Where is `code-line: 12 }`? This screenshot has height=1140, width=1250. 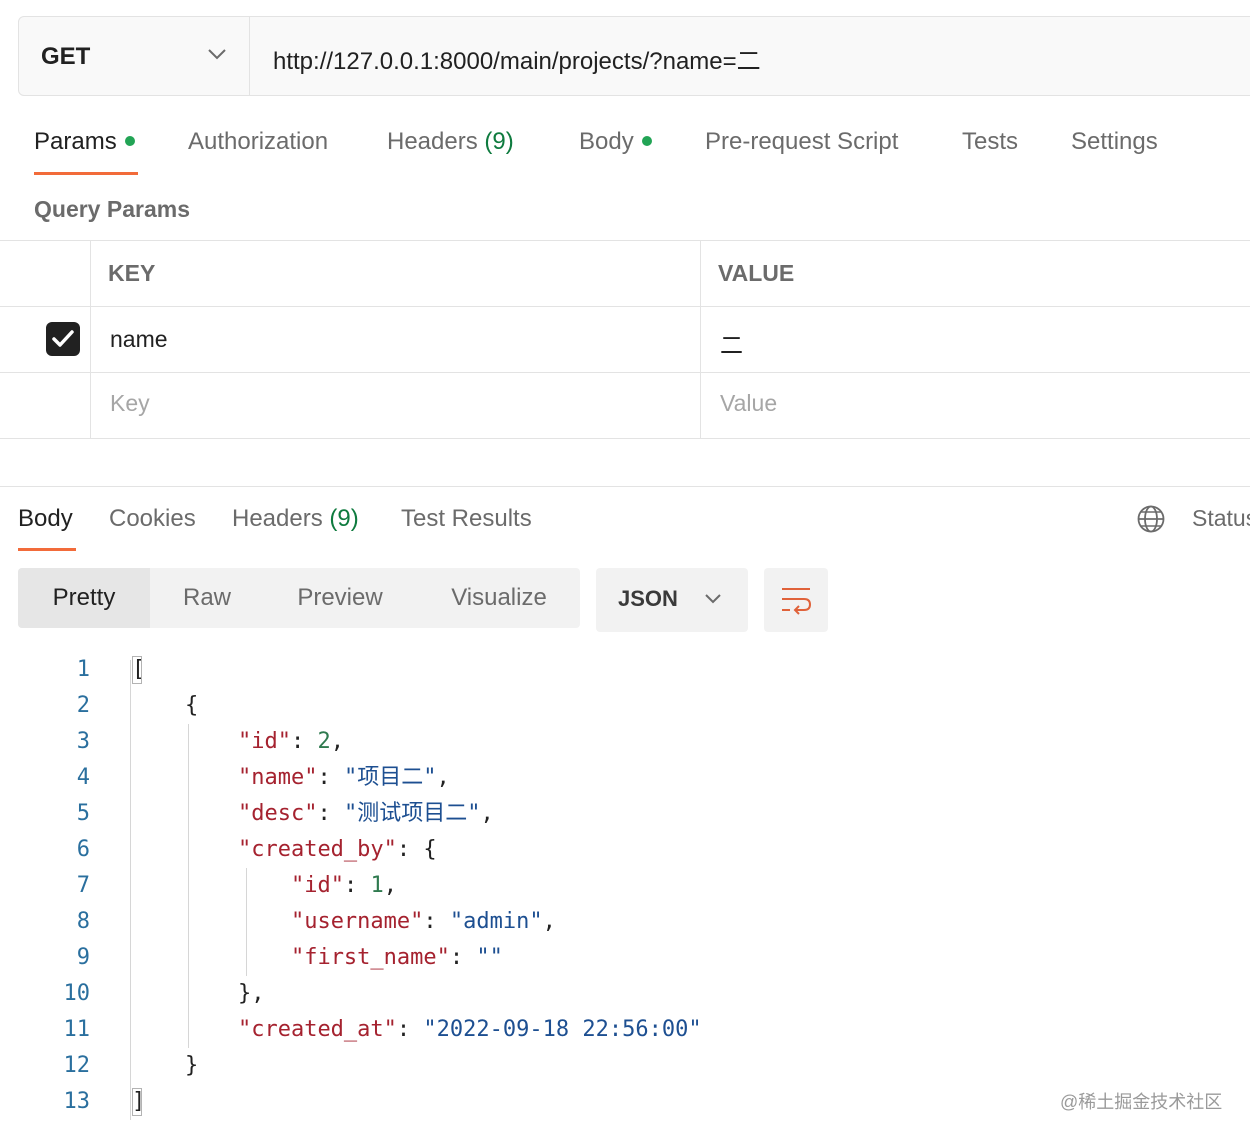
code-line: 12 } is located at coordinates (625, 1066).